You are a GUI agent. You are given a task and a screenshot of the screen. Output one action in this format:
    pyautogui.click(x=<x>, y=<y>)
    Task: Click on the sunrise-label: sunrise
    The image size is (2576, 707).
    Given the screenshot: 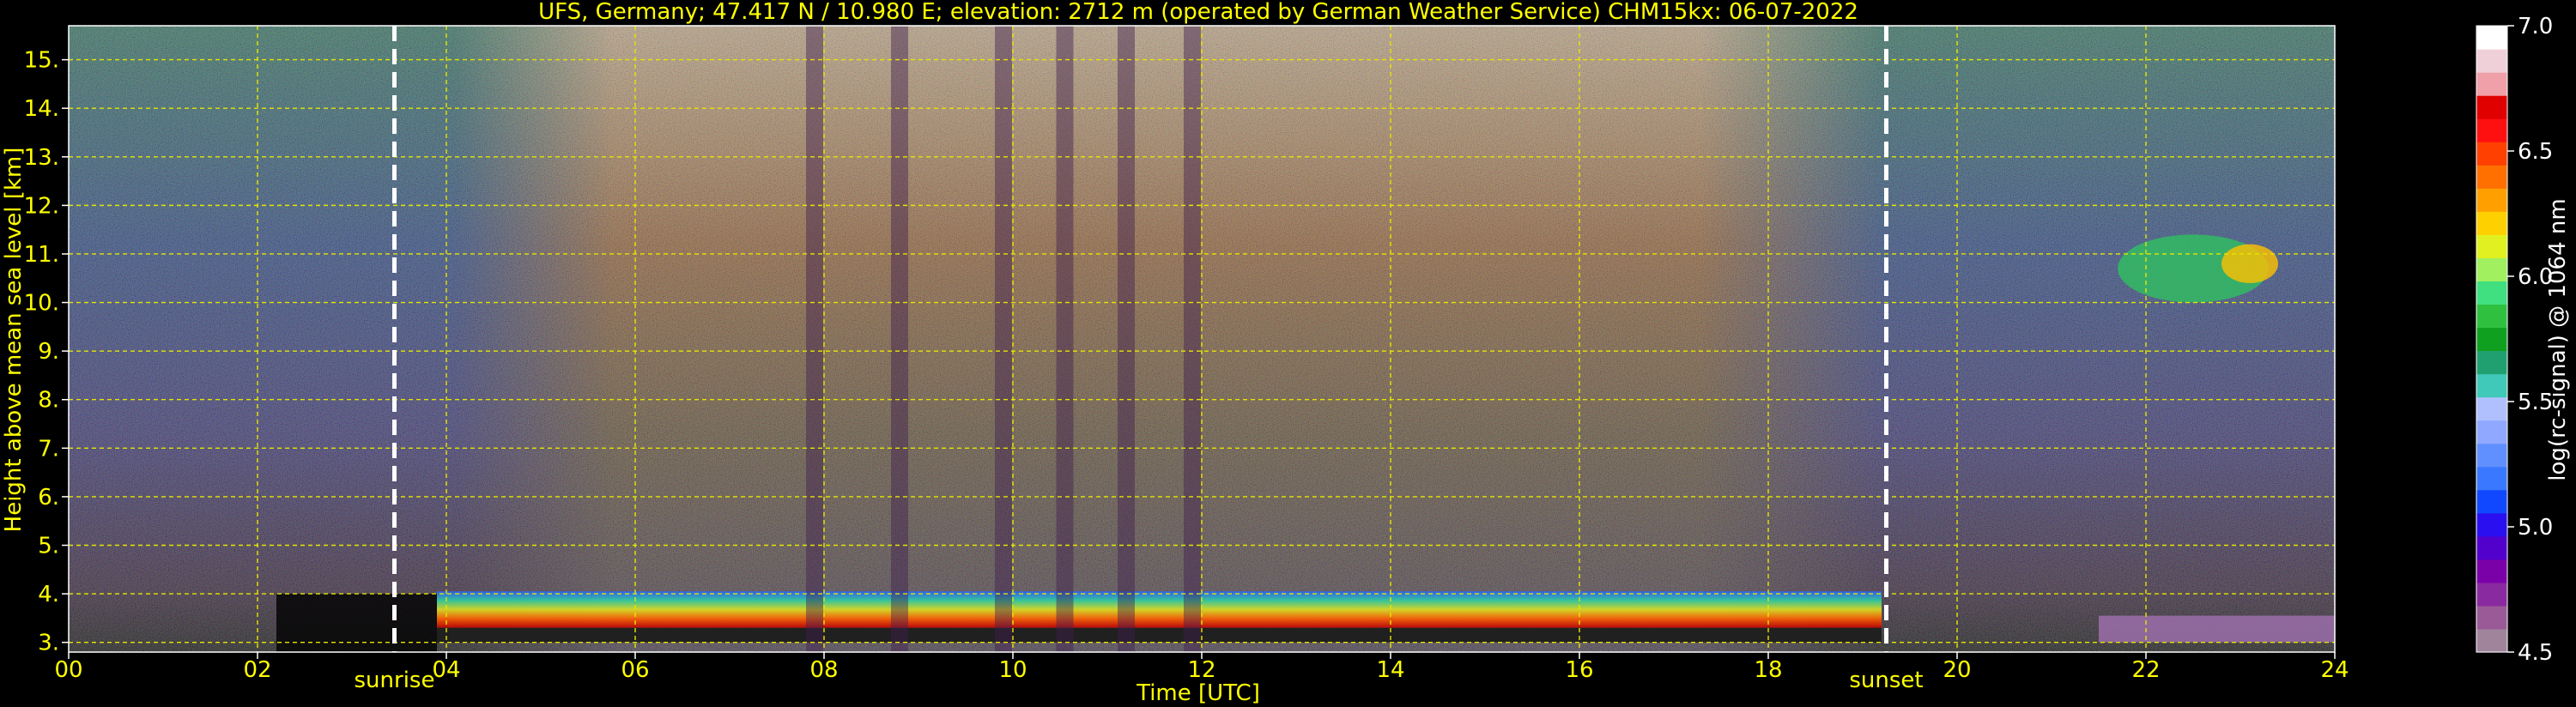 What is the action you would take?
    pyautogui.click(x=395, y=680)
    